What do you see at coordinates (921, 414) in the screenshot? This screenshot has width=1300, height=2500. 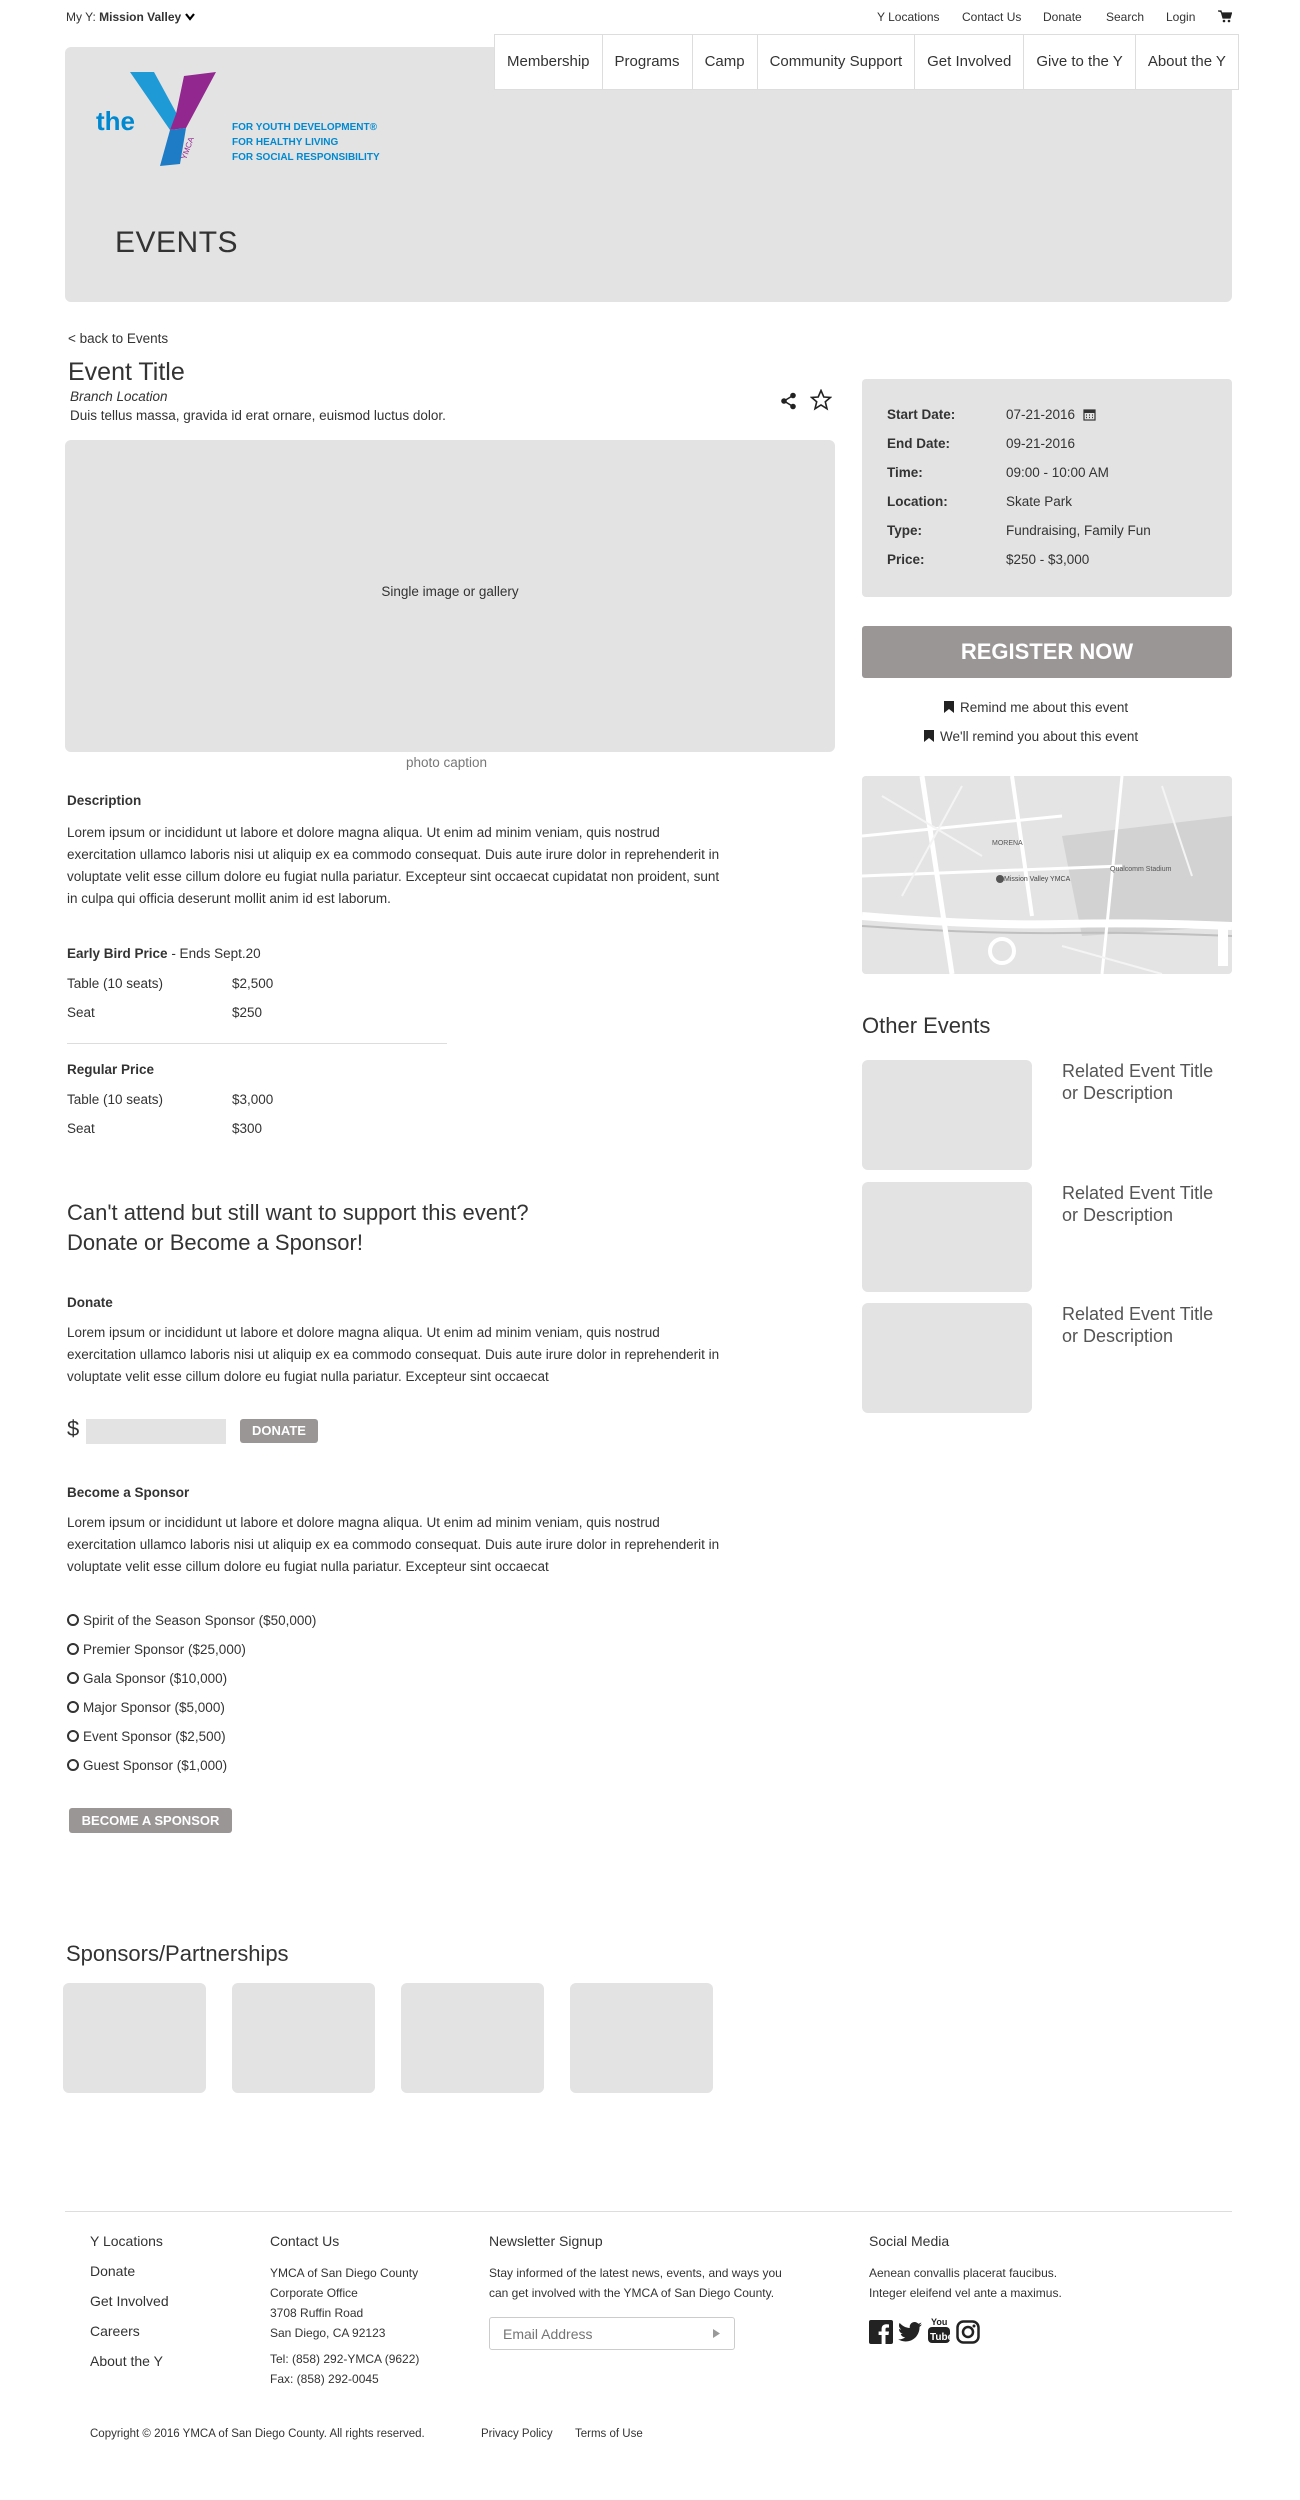 I see `start-date-label: Start Date:` at bounding box center [921, 414].